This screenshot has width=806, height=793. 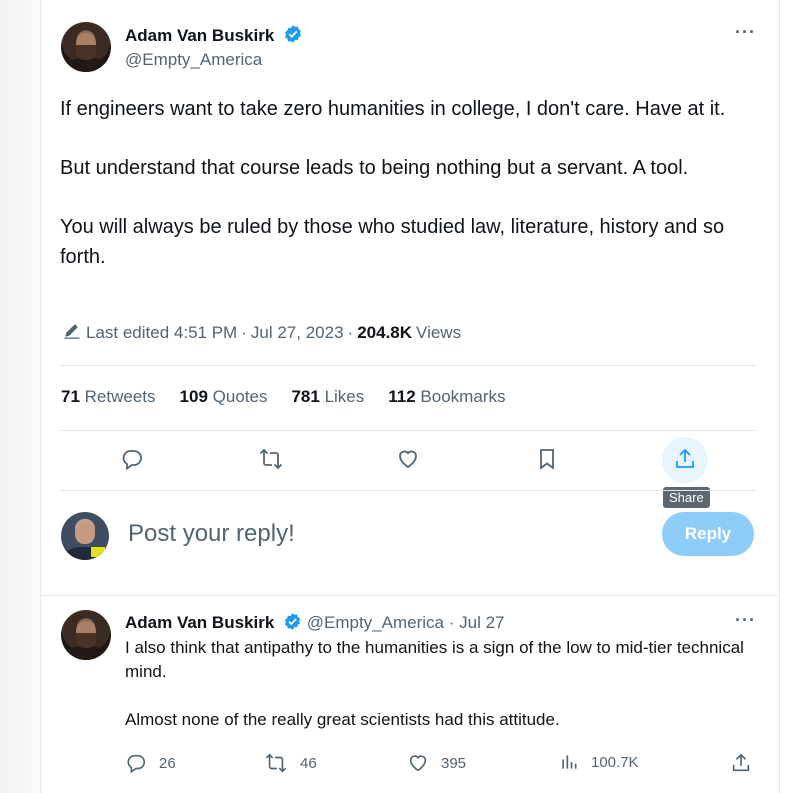 I want to click on retweets-stat: 71 Retweets, so click(x=108, y=397).